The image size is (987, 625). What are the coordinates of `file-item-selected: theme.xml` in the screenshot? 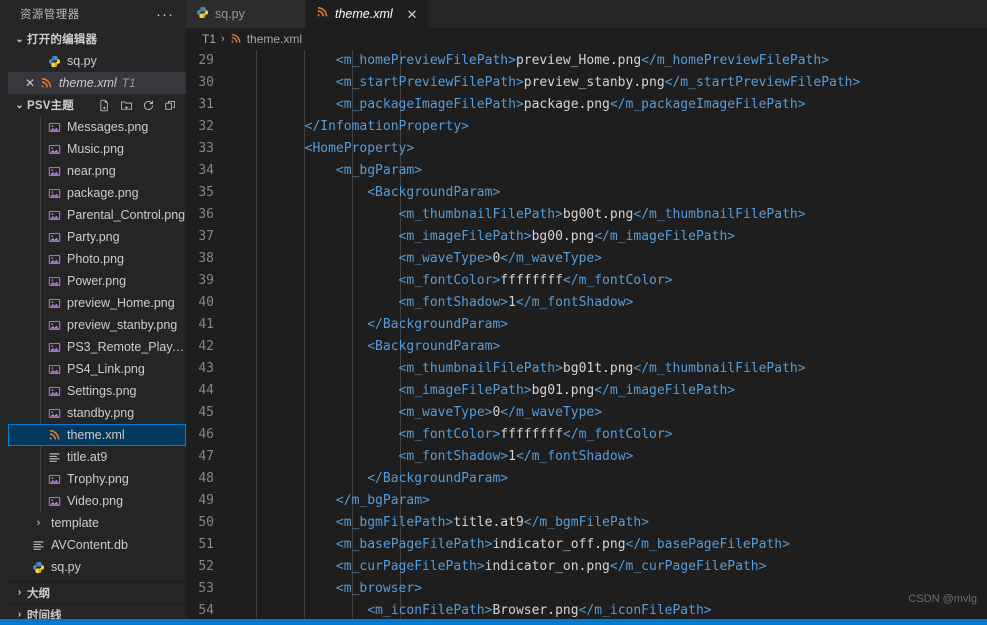 It's located at (97, 435).